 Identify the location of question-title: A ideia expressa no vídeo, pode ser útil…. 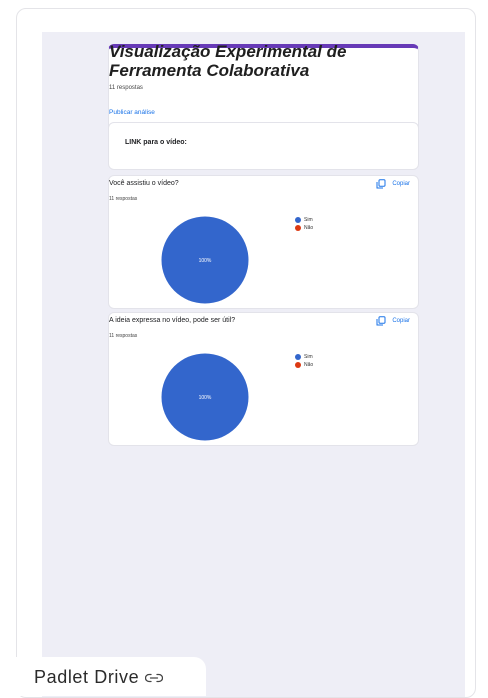
(172, 320).